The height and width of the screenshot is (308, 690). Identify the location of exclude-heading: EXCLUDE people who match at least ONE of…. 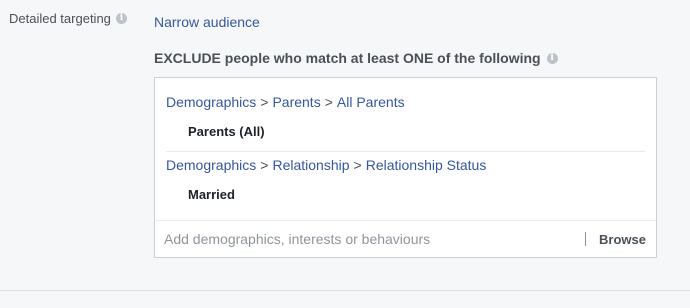
(356, 58).